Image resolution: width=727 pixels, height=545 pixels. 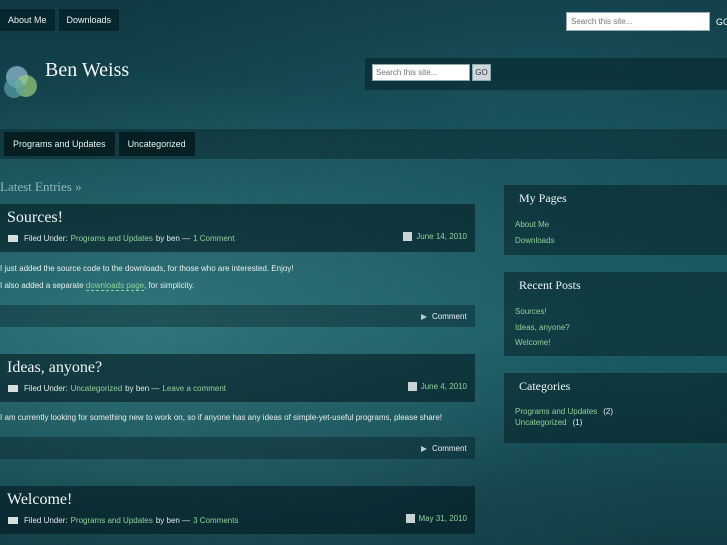 What do you see at coordinates (54, 368) in the screenshot?
I see `post-title: Ideas, anyone?` at bounding box center [54, 368].